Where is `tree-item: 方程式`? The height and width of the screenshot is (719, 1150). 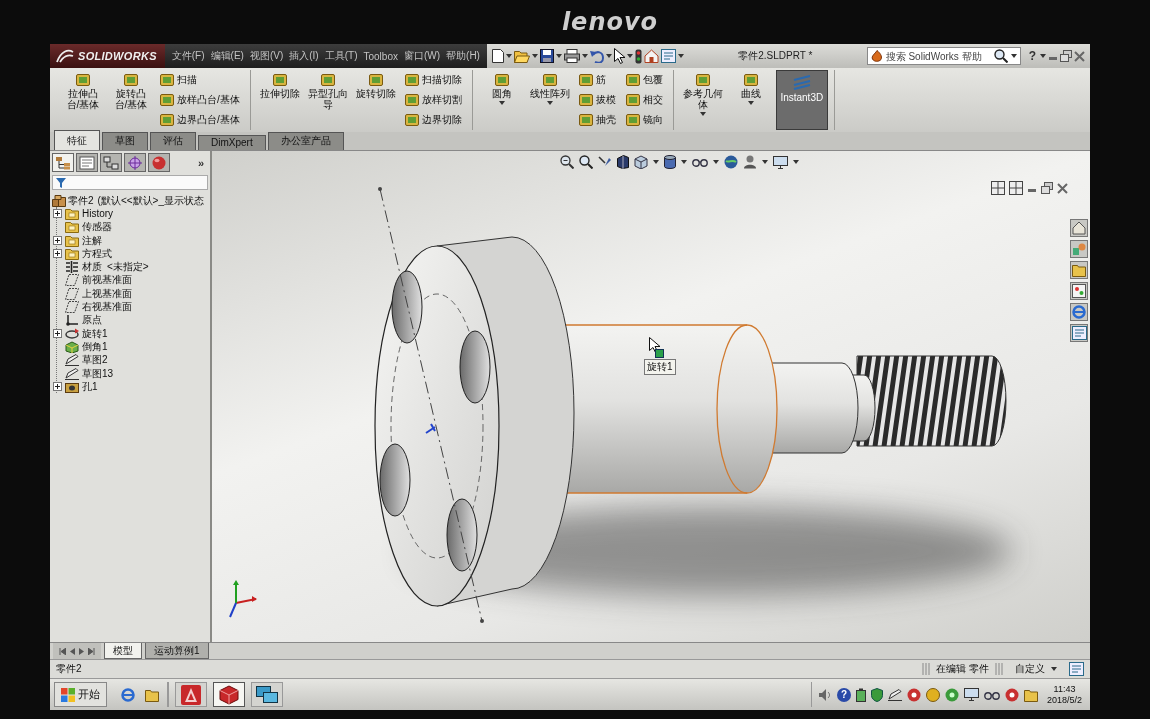
tree-item: 方程式 is located at coordinates (130, 254).